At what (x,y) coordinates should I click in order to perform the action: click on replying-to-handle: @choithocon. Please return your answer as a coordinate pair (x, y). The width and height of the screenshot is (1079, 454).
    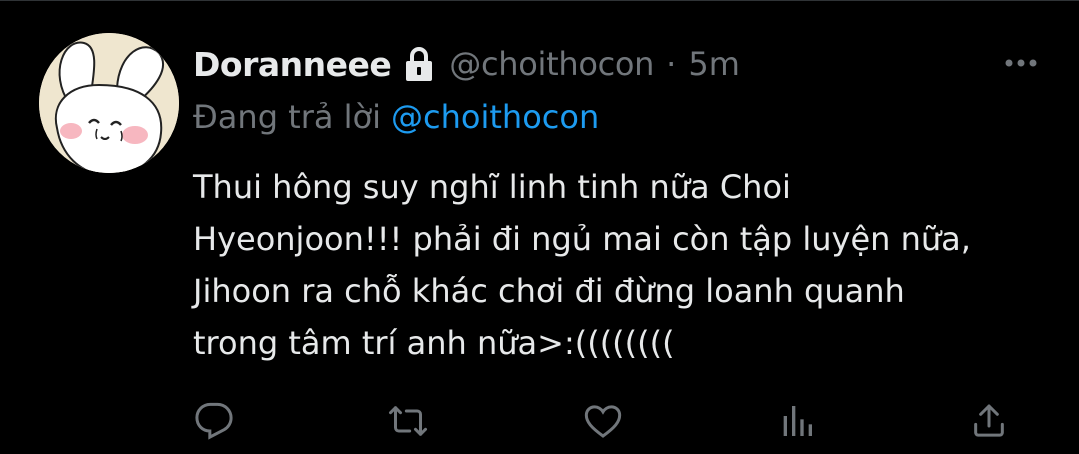
    Looking at the image, I should click on (495, 117).